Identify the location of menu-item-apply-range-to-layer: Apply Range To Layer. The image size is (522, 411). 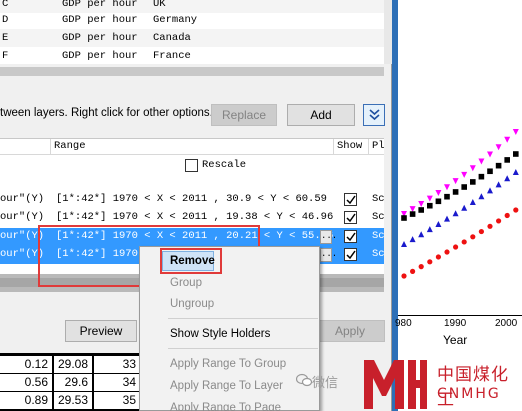
(226, 386).